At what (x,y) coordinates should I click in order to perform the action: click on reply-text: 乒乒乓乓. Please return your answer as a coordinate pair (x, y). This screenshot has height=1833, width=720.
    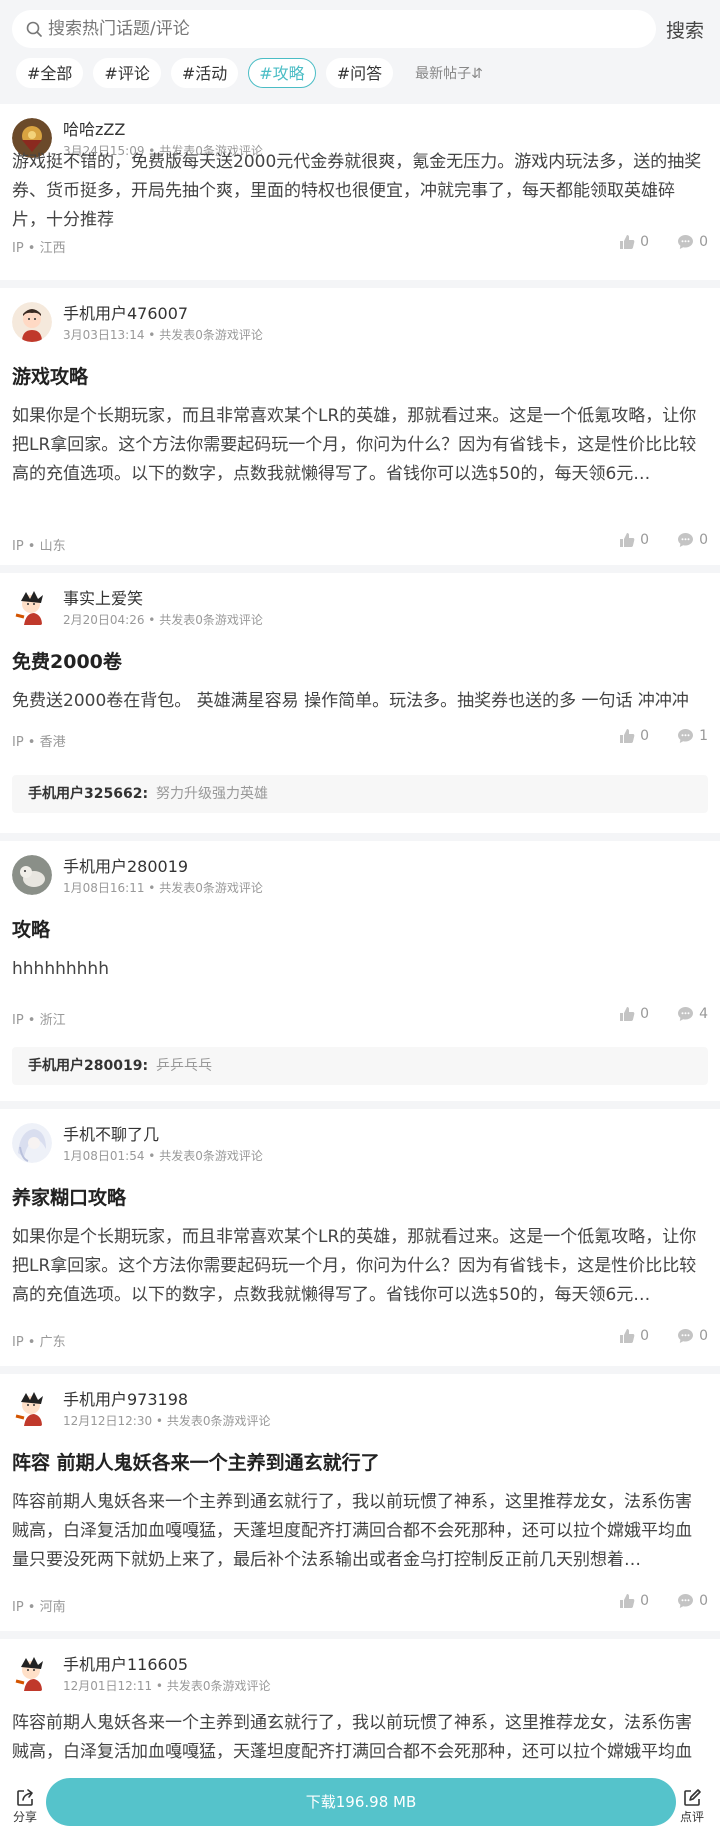
    Looking at the image, I should click on (184, 1066).